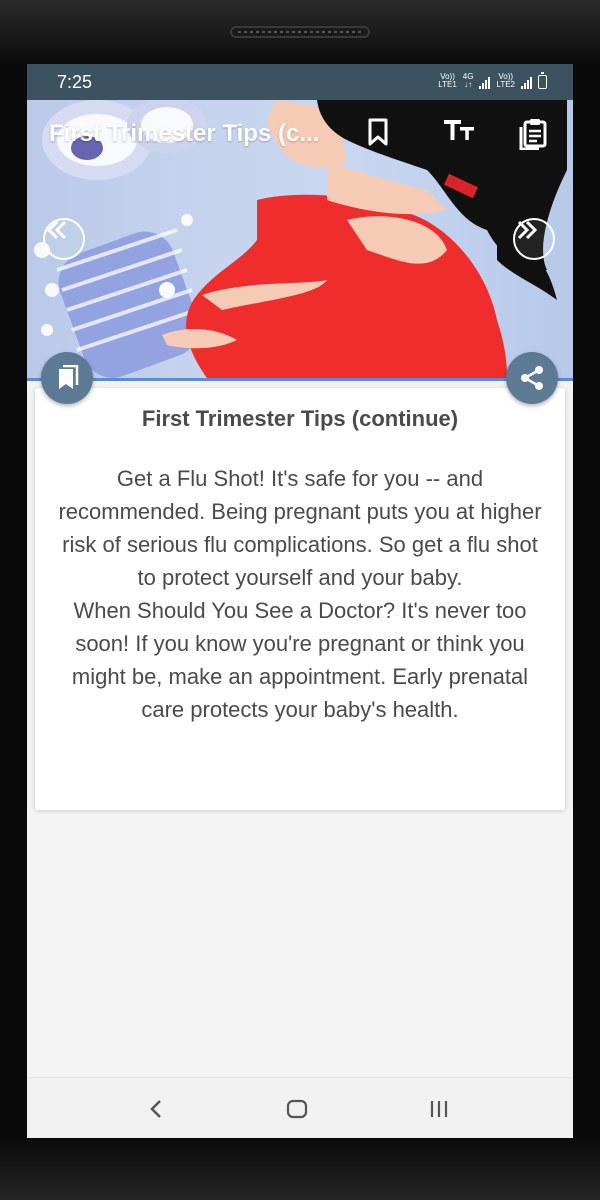  What do you see at coordinates (300, 1170) in the screenshot?
I see `phone-bottom-bezel` at bounding box center [300, 1170].